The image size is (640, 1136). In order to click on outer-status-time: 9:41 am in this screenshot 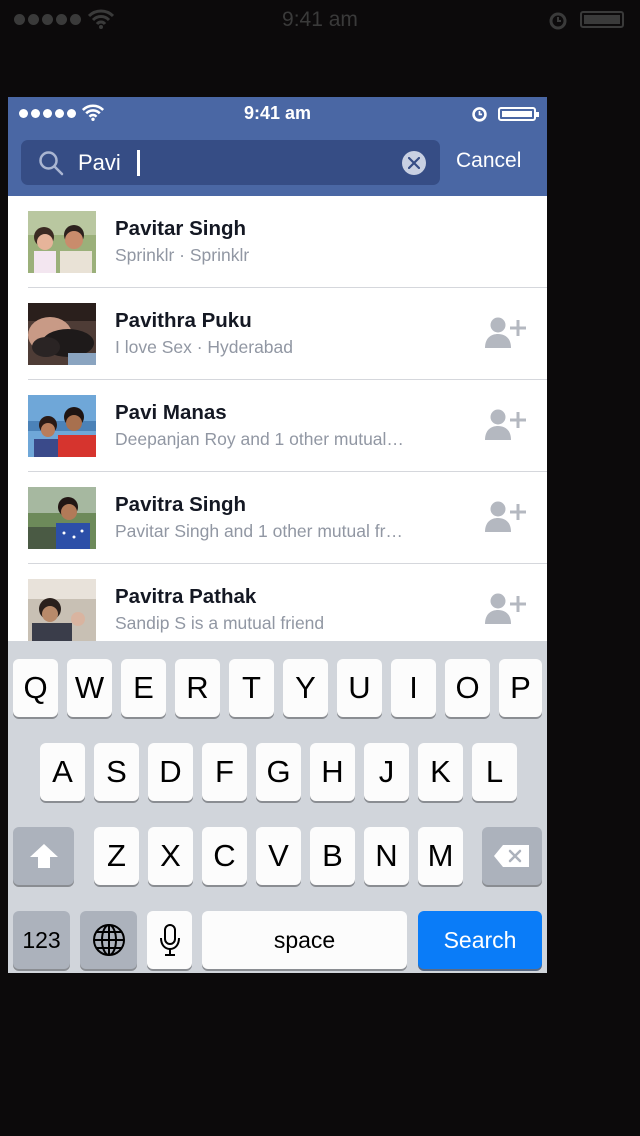, I will do `click(320, 19)`.